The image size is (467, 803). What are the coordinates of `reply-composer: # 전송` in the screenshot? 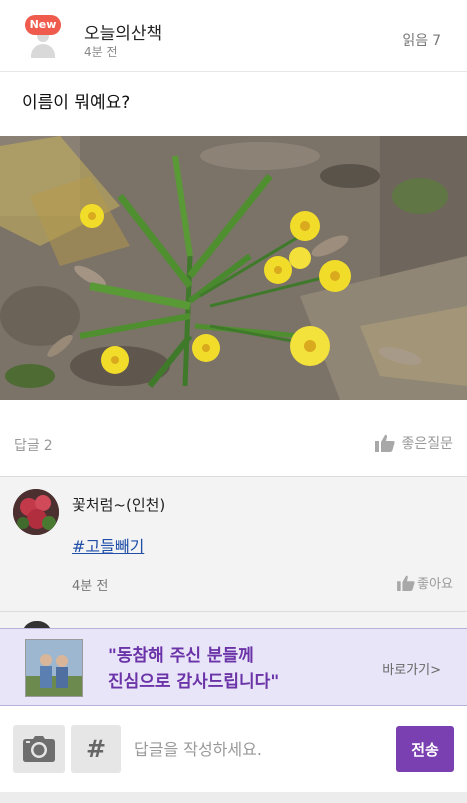 It's located at (233, 749).